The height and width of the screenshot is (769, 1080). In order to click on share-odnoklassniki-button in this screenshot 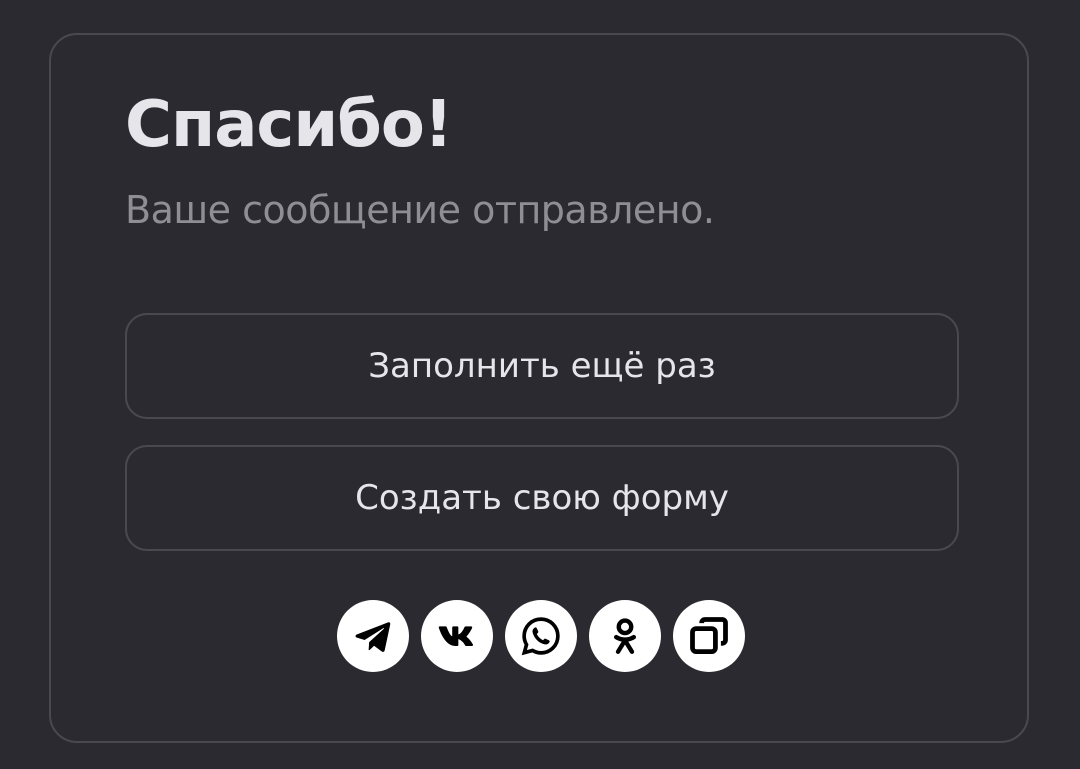, I will do `click(625, 636)`.